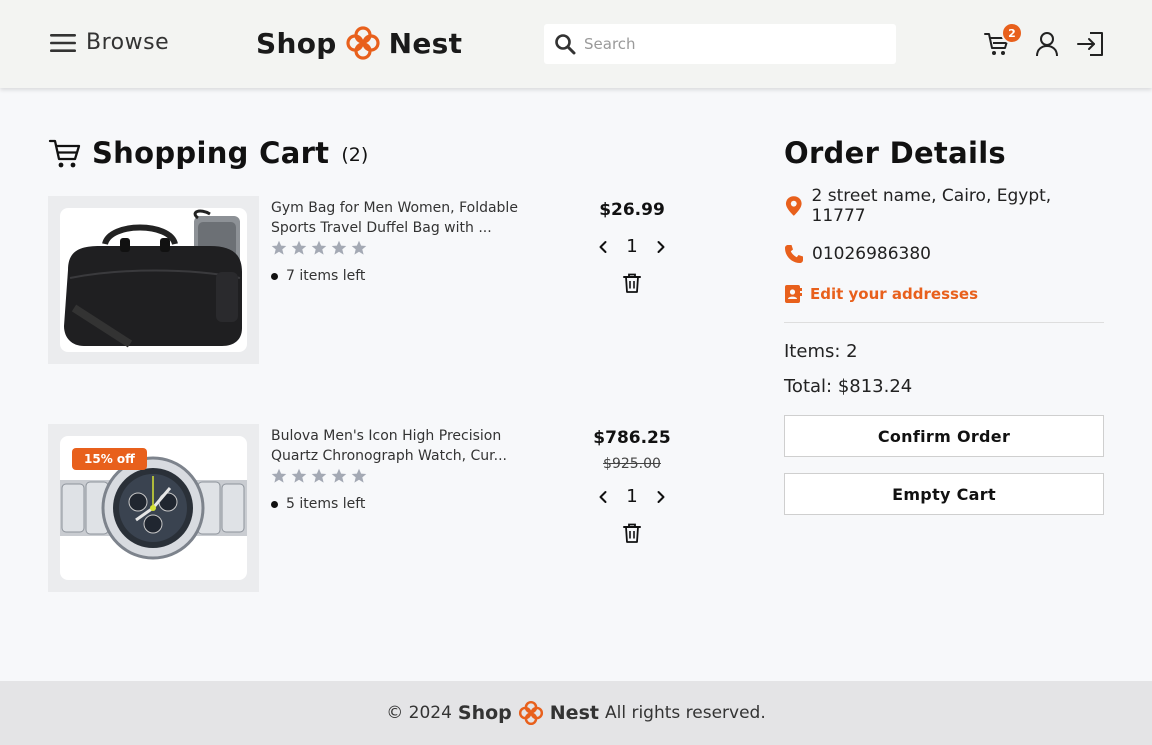 The width and height of the screenshot is (1152, 745). I want to click on user-icon, so click(1047, 44).